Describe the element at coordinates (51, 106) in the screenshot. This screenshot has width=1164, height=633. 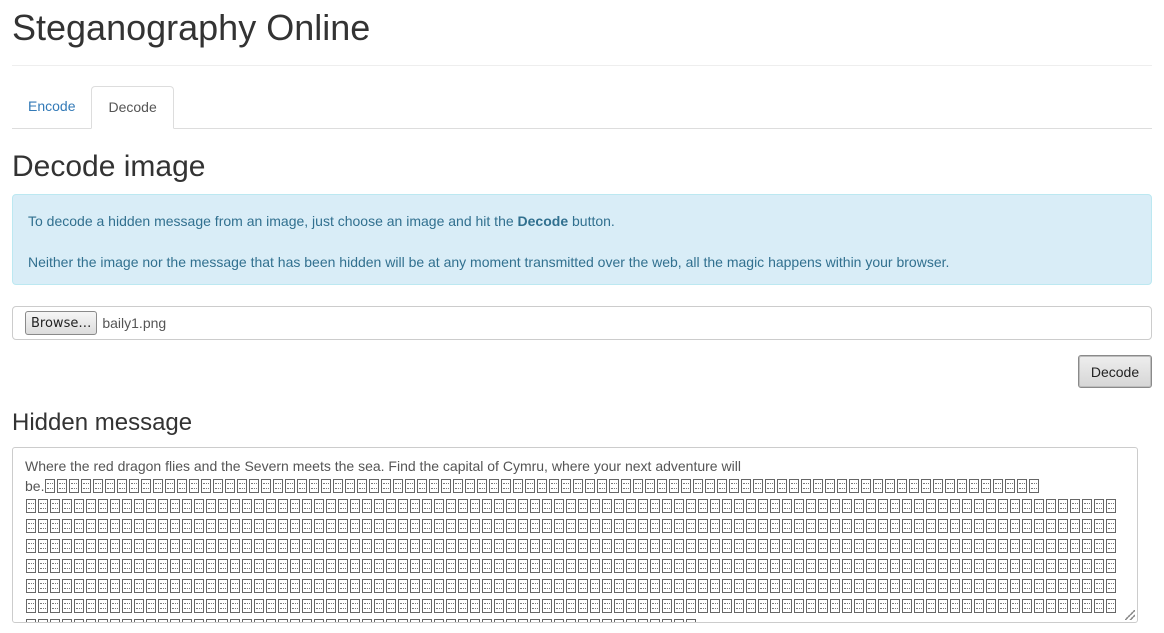
I see `tab-encode: Encode` at that location.